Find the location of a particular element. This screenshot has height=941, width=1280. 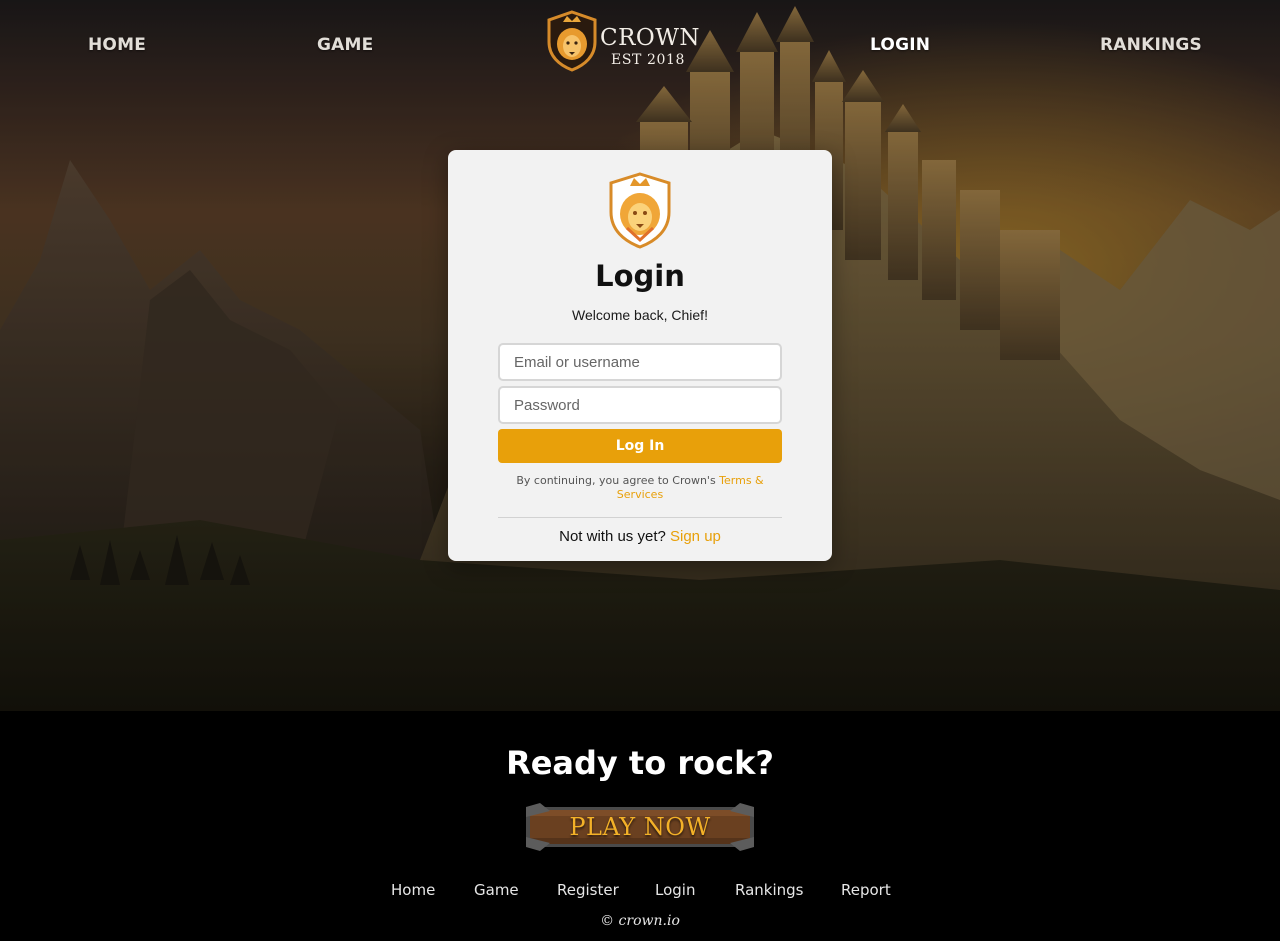

brand-name: CROWN is located at coordinates (650, 38).